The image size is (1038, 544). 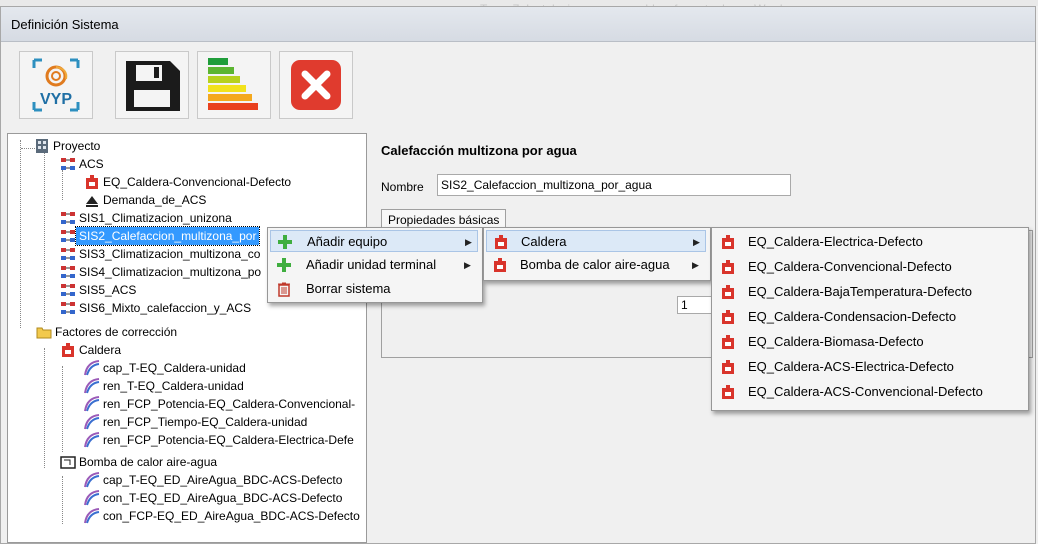 I want to click on floppy-disk-icon, so click(x=153, y=86).